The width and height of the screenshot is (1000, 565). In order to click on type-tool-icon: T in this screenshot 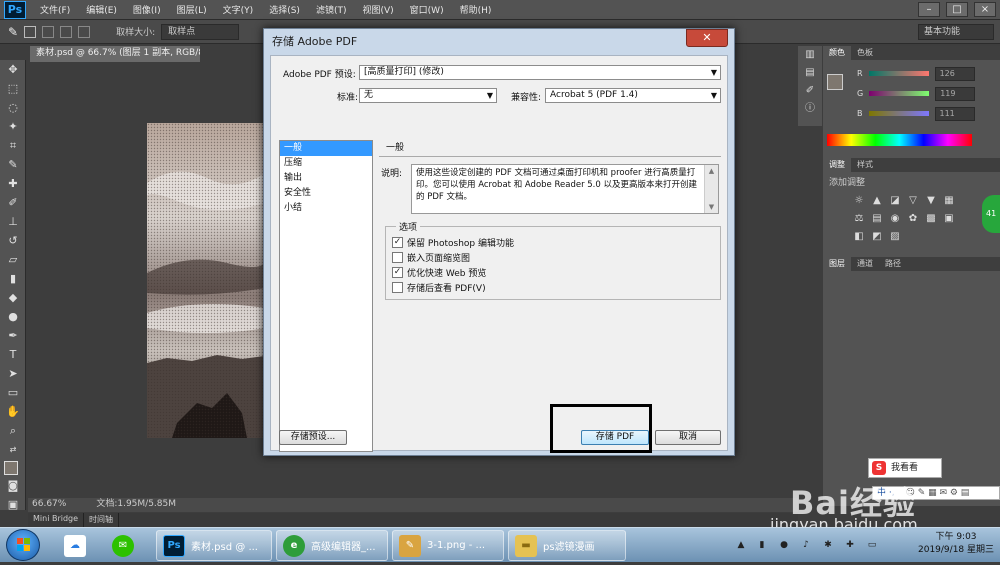, I will do `click(13, 355)`.